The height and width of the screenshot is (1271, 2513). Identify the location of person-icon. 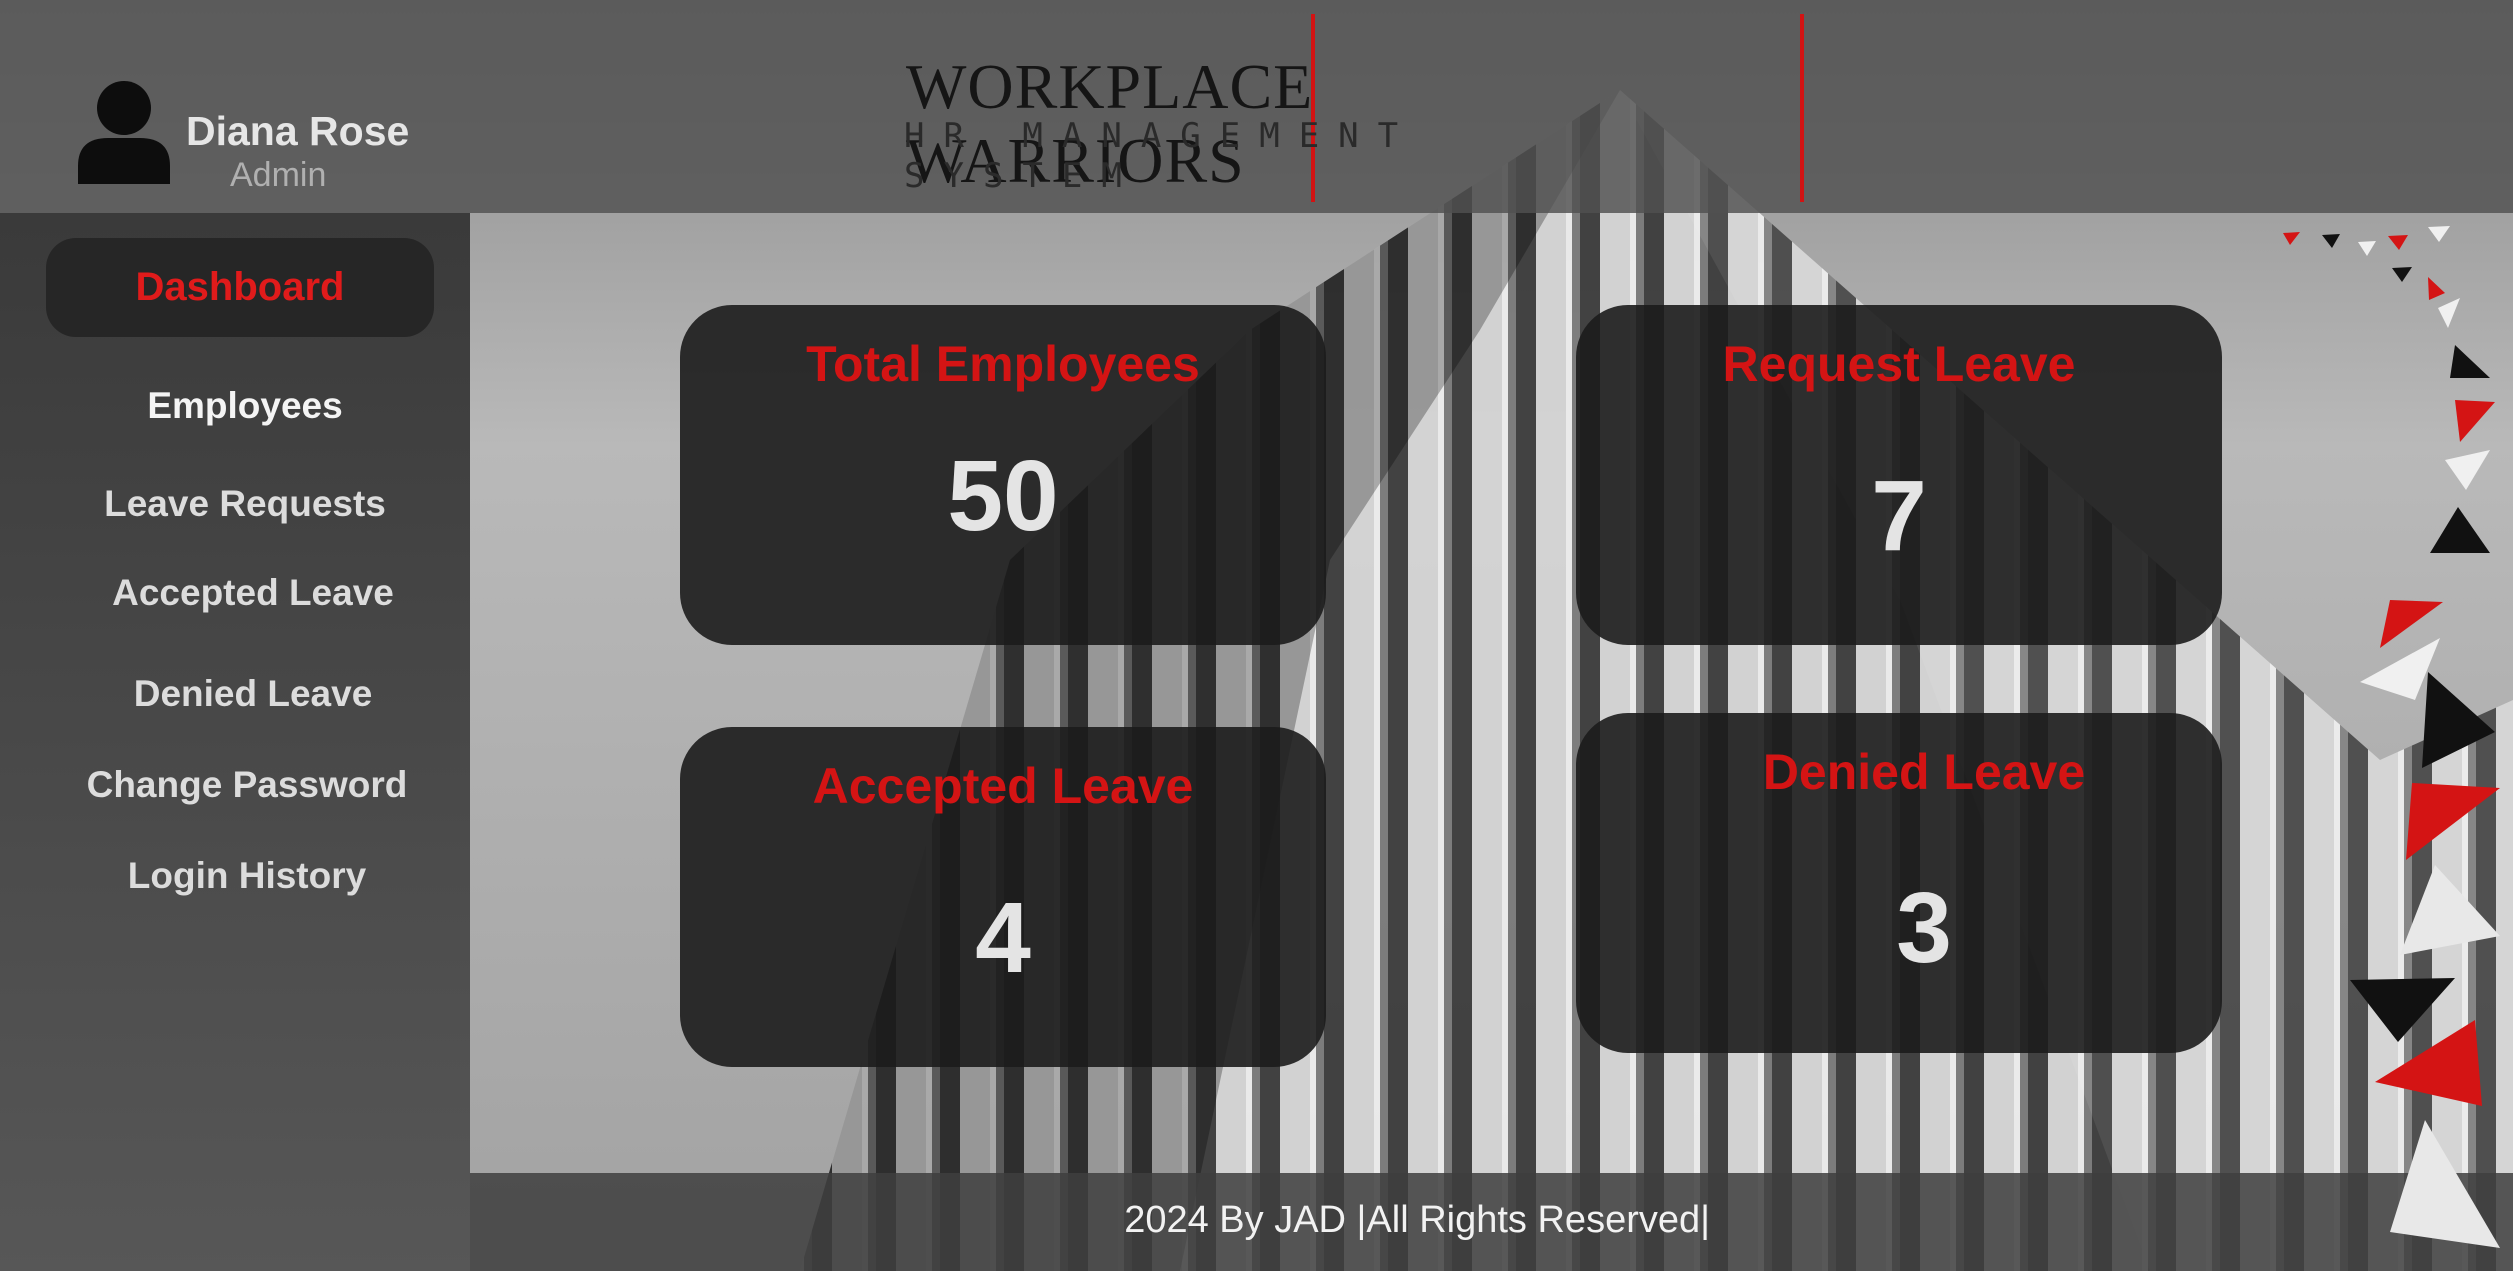
(124, 132).